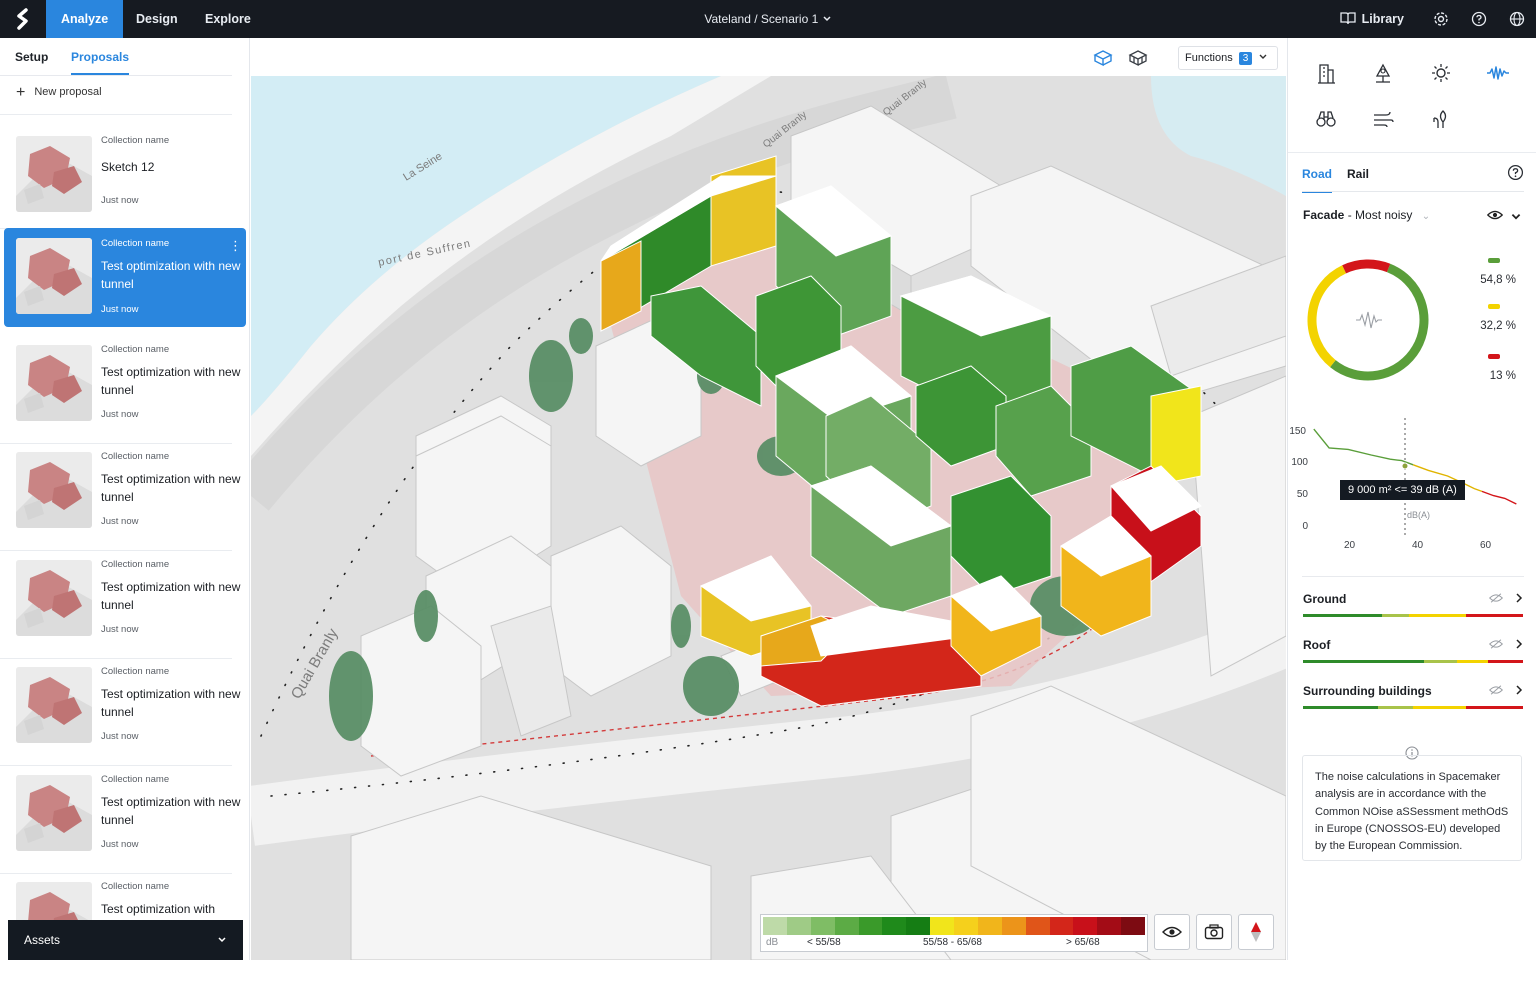 This screenshot has width=1536, height=981. What do you see at coordinates (1317, 645) in the screenshot?
I see `section-label: Roof` at bounding box center [1317, 645].